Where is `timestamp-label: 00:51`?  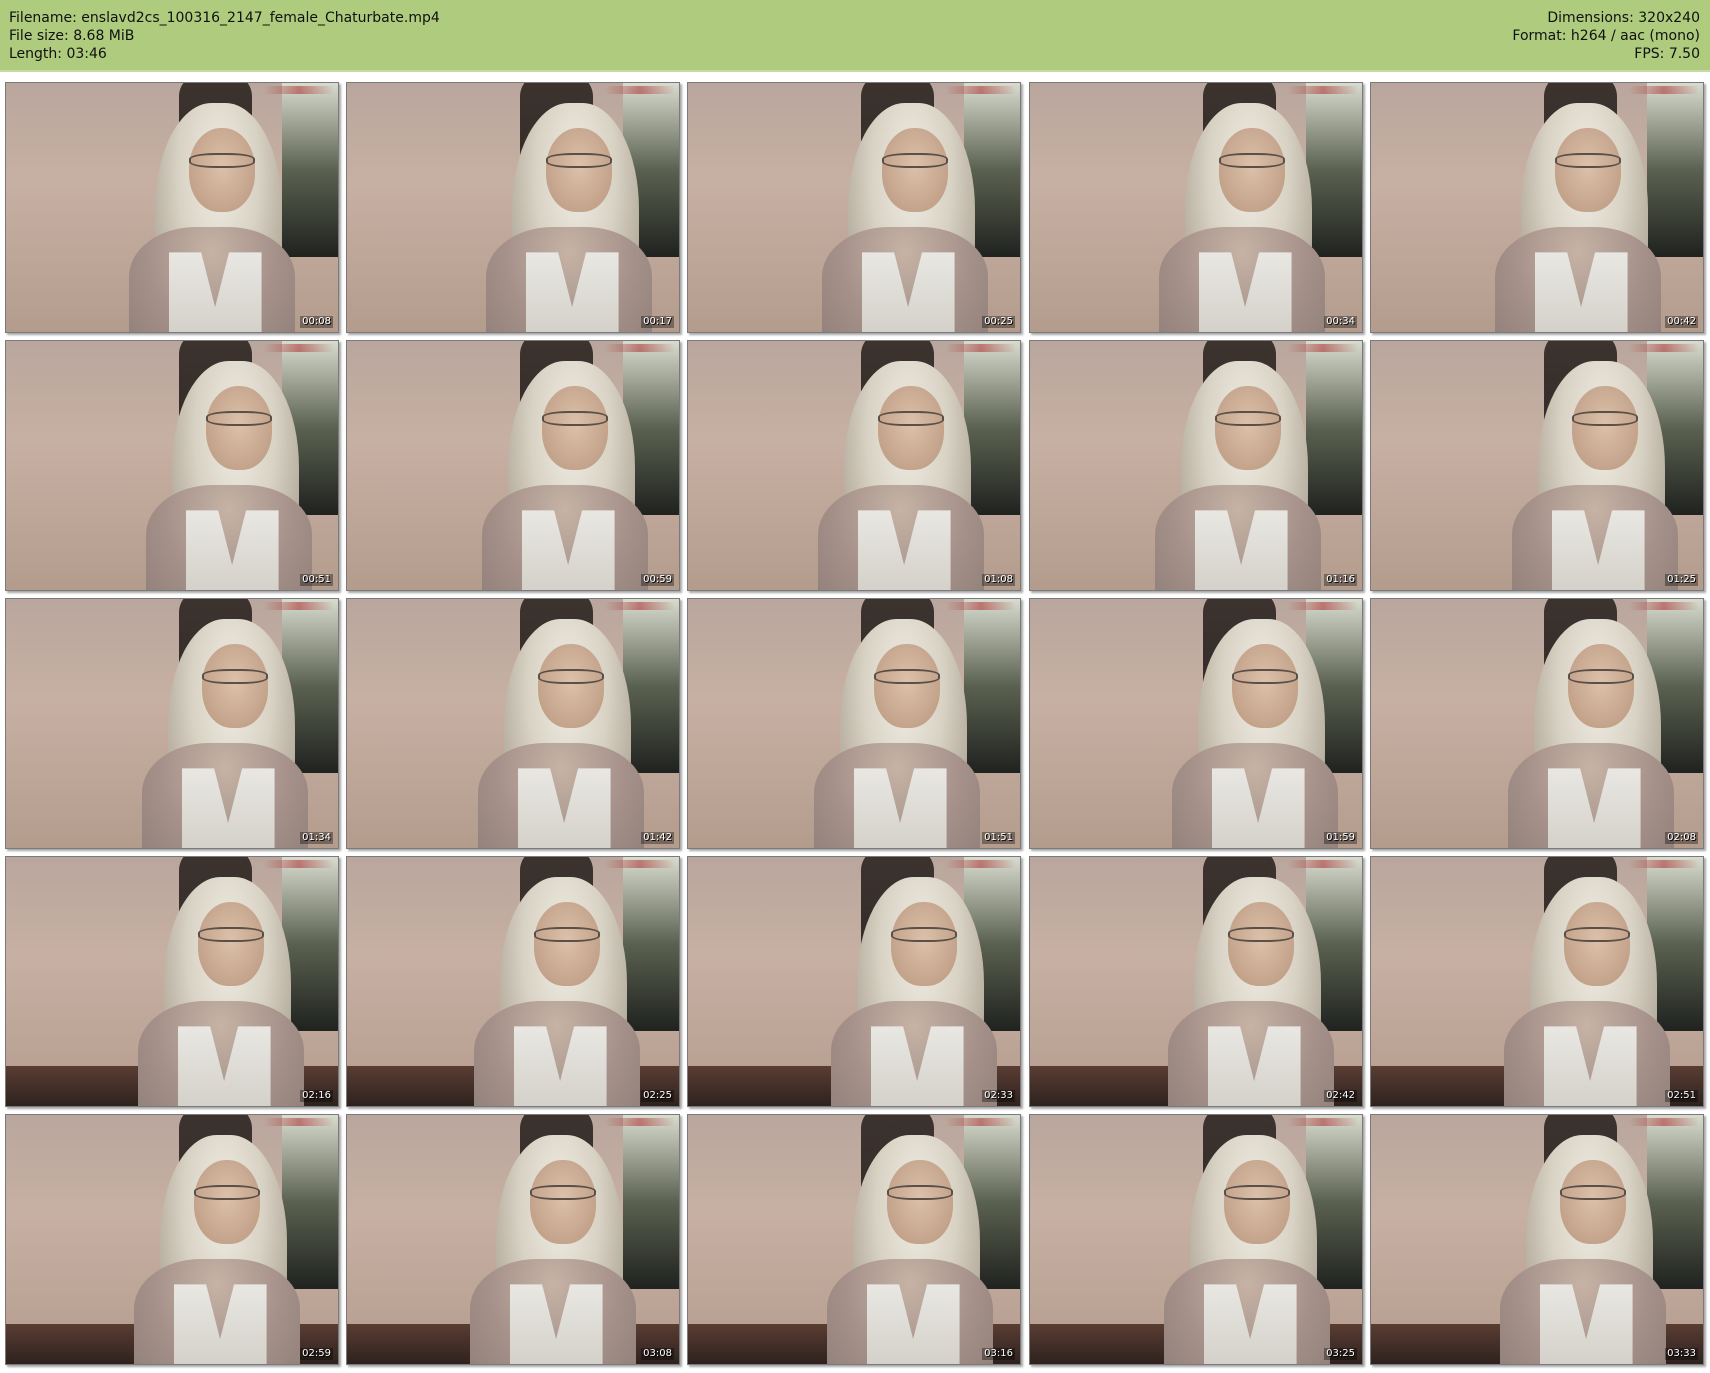 timestamp-label: 00:51 is located at coordinates (316, 580).